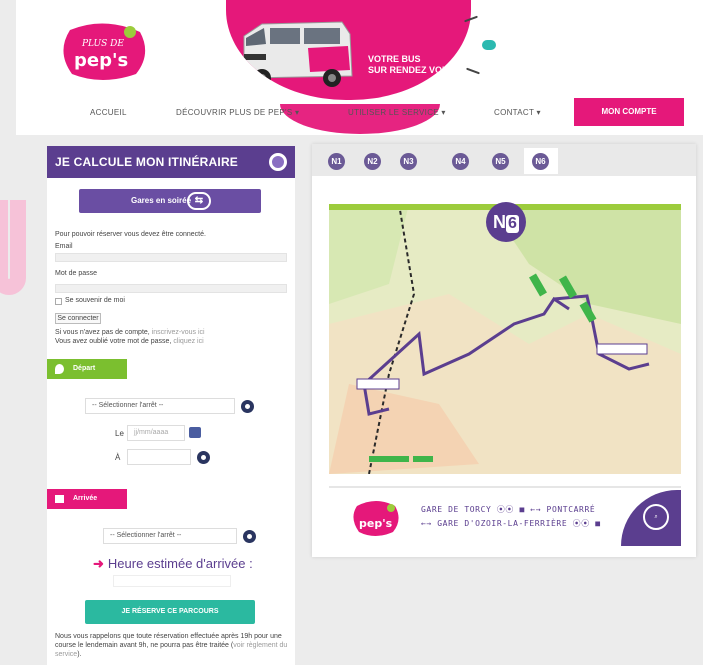 This screenshot has height=665, width=703. Describe the element at coordinates (172, 581) in the screenshot. I see `heure-estimee-value` at that location.